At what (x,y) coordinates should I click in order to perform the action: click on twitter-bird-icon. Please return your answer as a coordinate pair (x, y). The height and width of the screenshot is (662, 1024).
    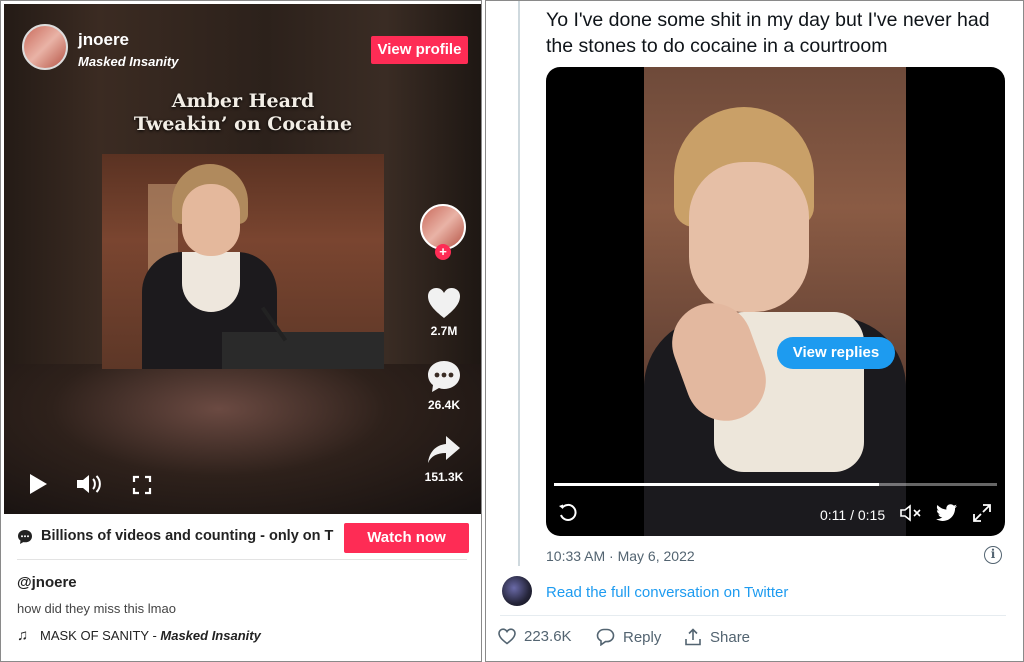
    Looking at the image, I should click on (947, 513).